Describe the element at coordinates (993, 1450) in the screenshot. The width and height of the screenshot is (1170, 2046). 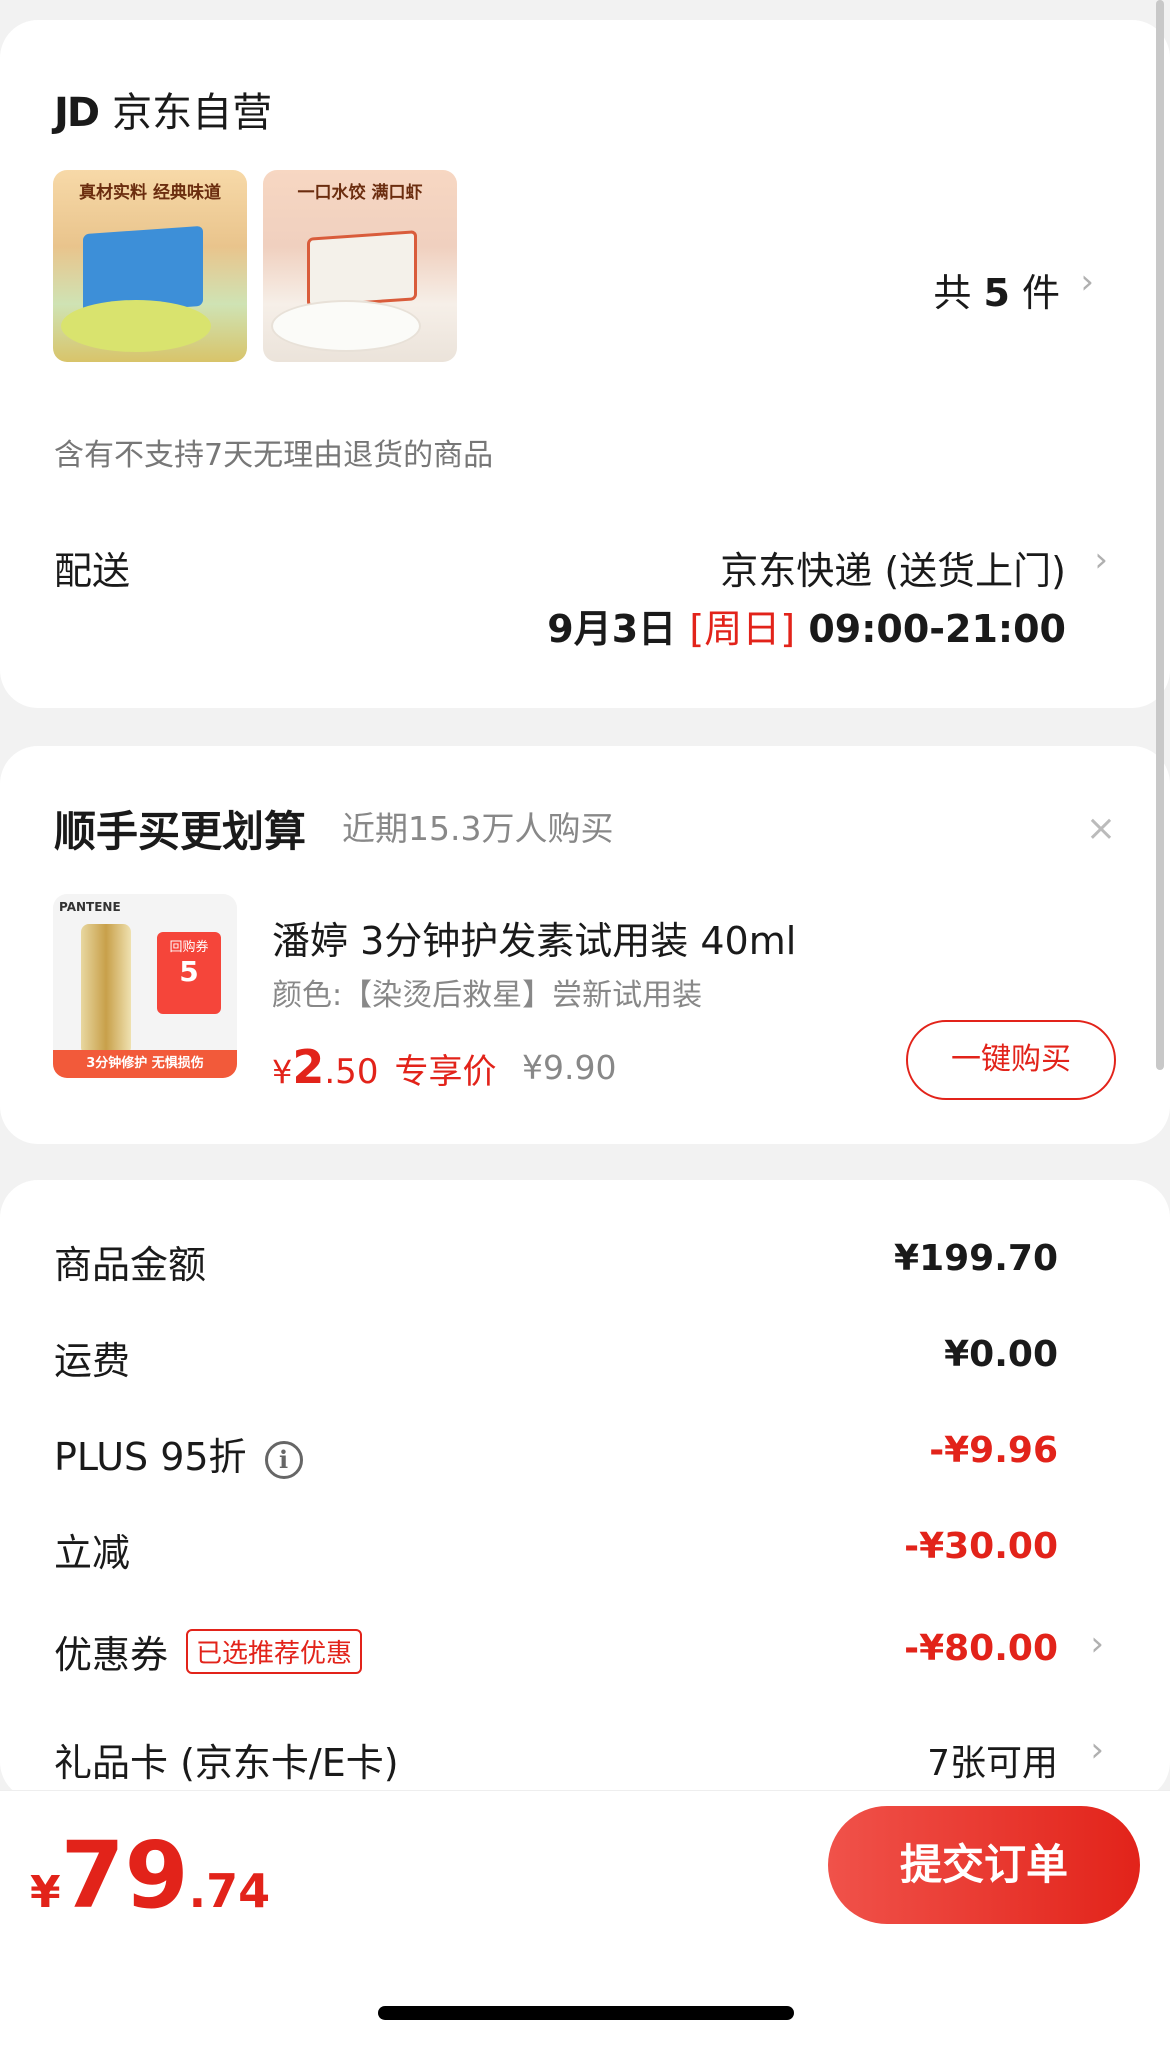
I see `summary-value-plus: -¥9.96` at that location.